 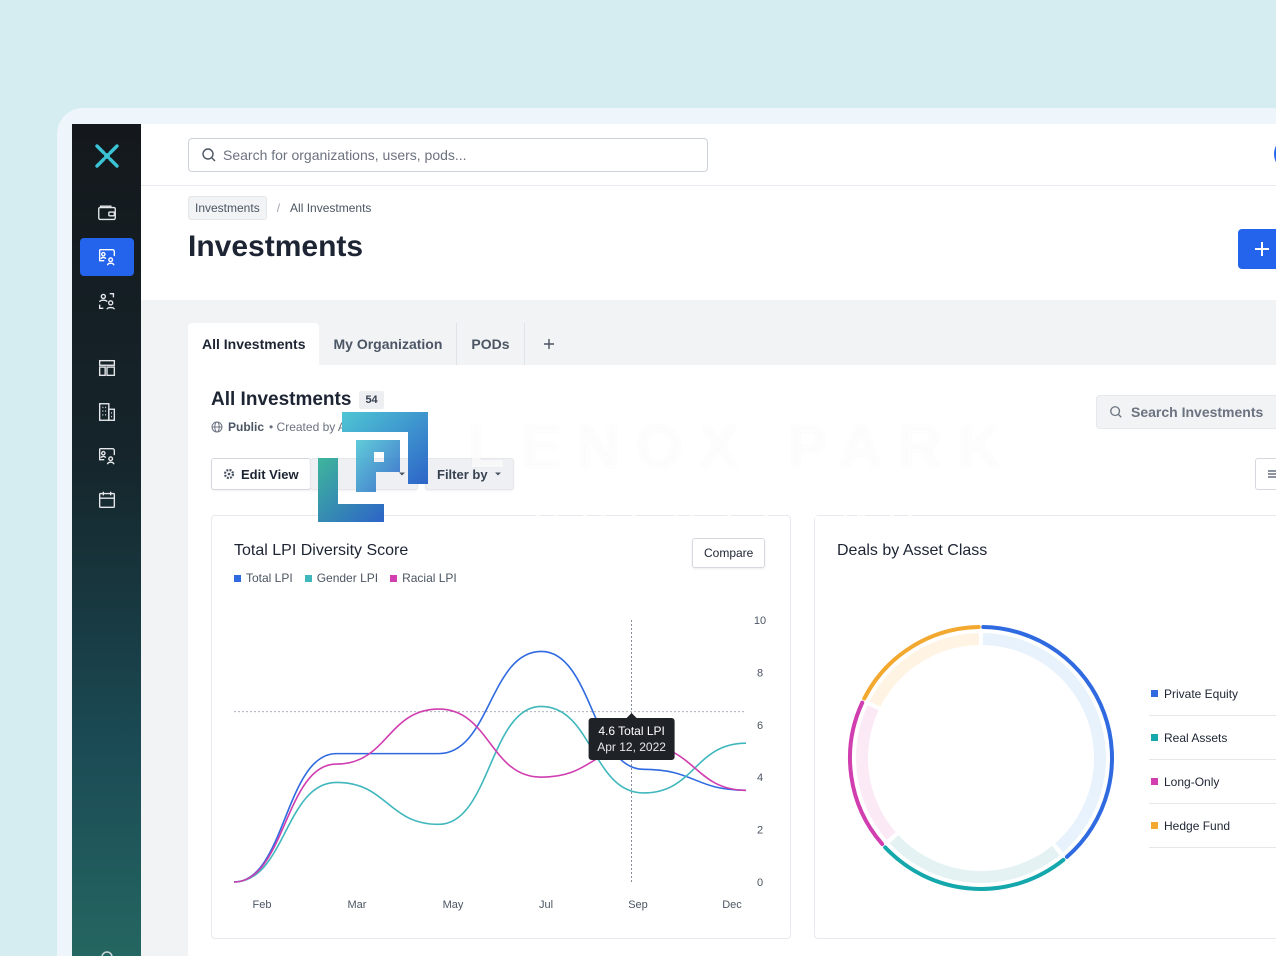 I want to click on legend-label: Long-Only, so click(x=1192, y=781).